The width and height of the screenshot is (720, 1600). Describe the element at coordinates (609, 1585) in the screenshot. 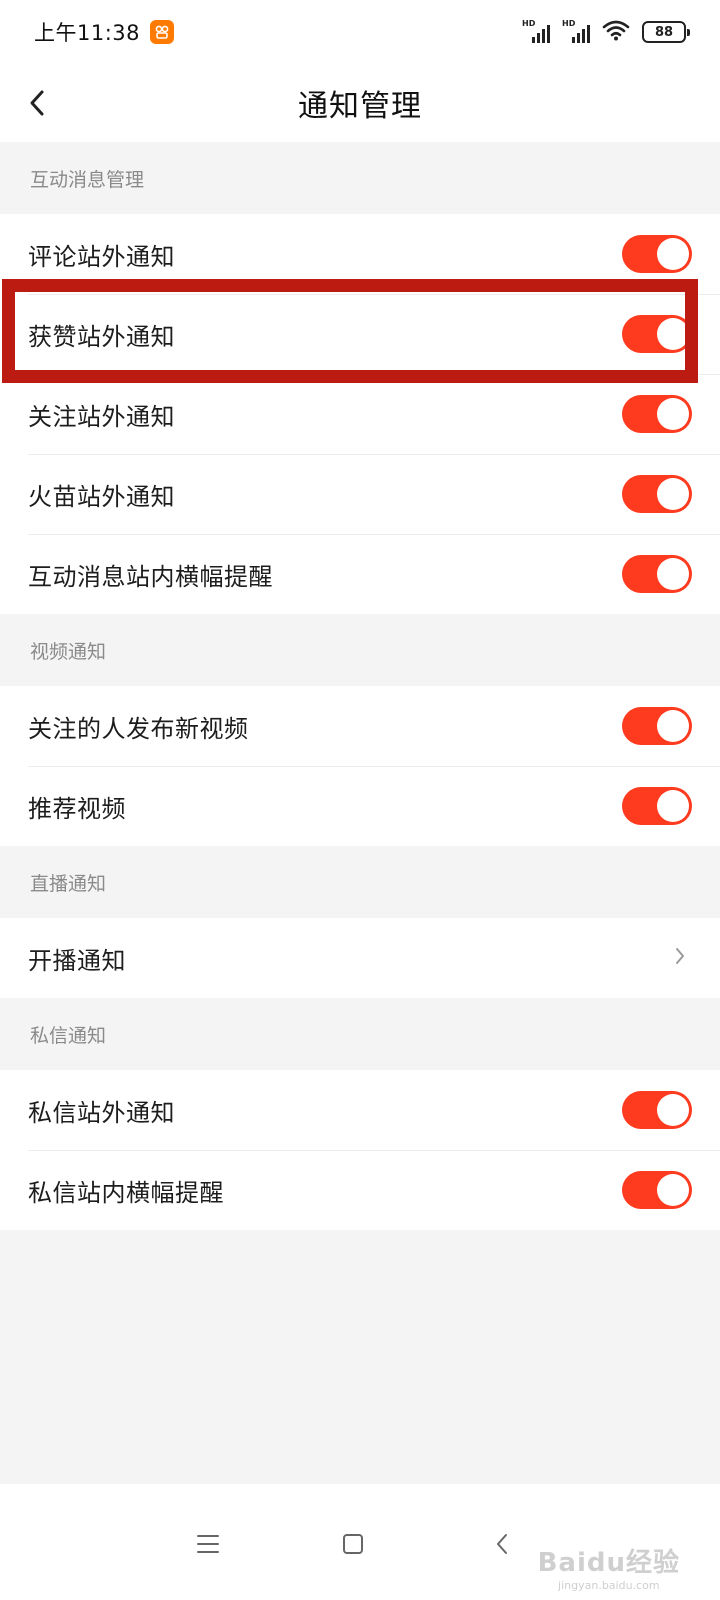

I see `watermark-url: jingyan.baidu.com` at that location.